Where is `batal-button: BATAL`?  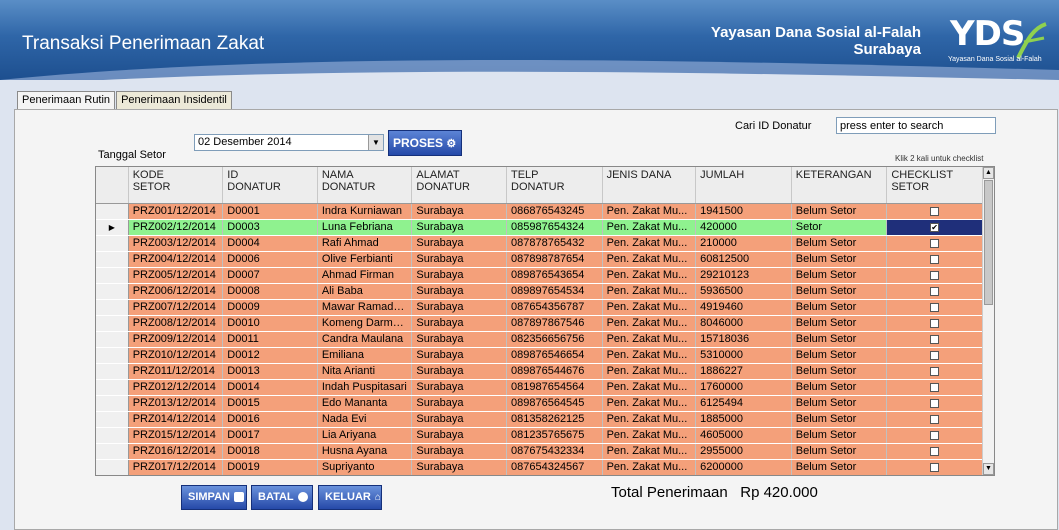 batal-button: BATAL is located at coordinates (282, 497).